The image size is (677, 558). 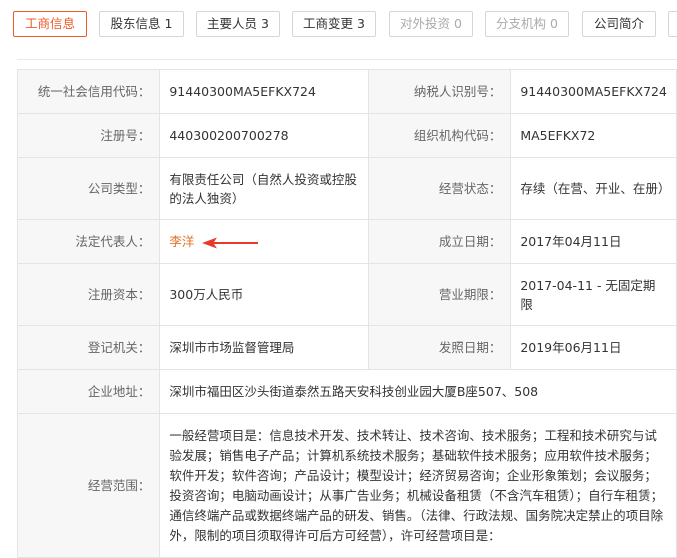 What do you see at coordinates (439, 135) in the screenshot?
I see `org-code-label: 组织机构代码：` at bounding box center [439, 135].